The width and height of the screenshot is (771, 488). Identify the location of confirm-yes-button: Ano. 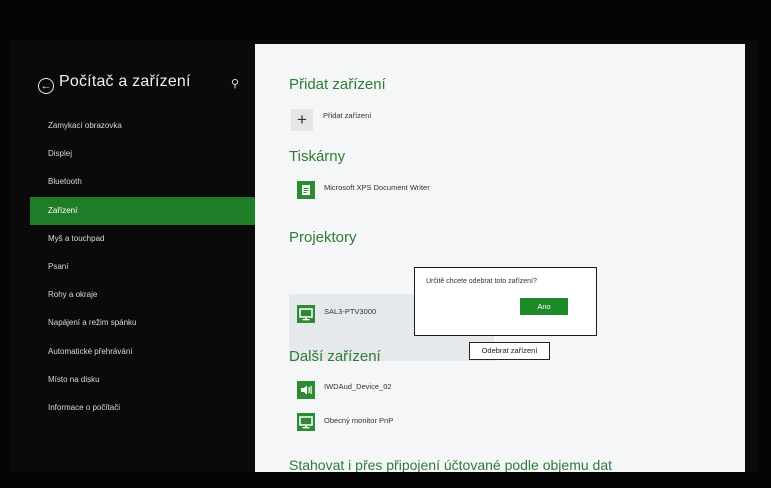
(544, 306).